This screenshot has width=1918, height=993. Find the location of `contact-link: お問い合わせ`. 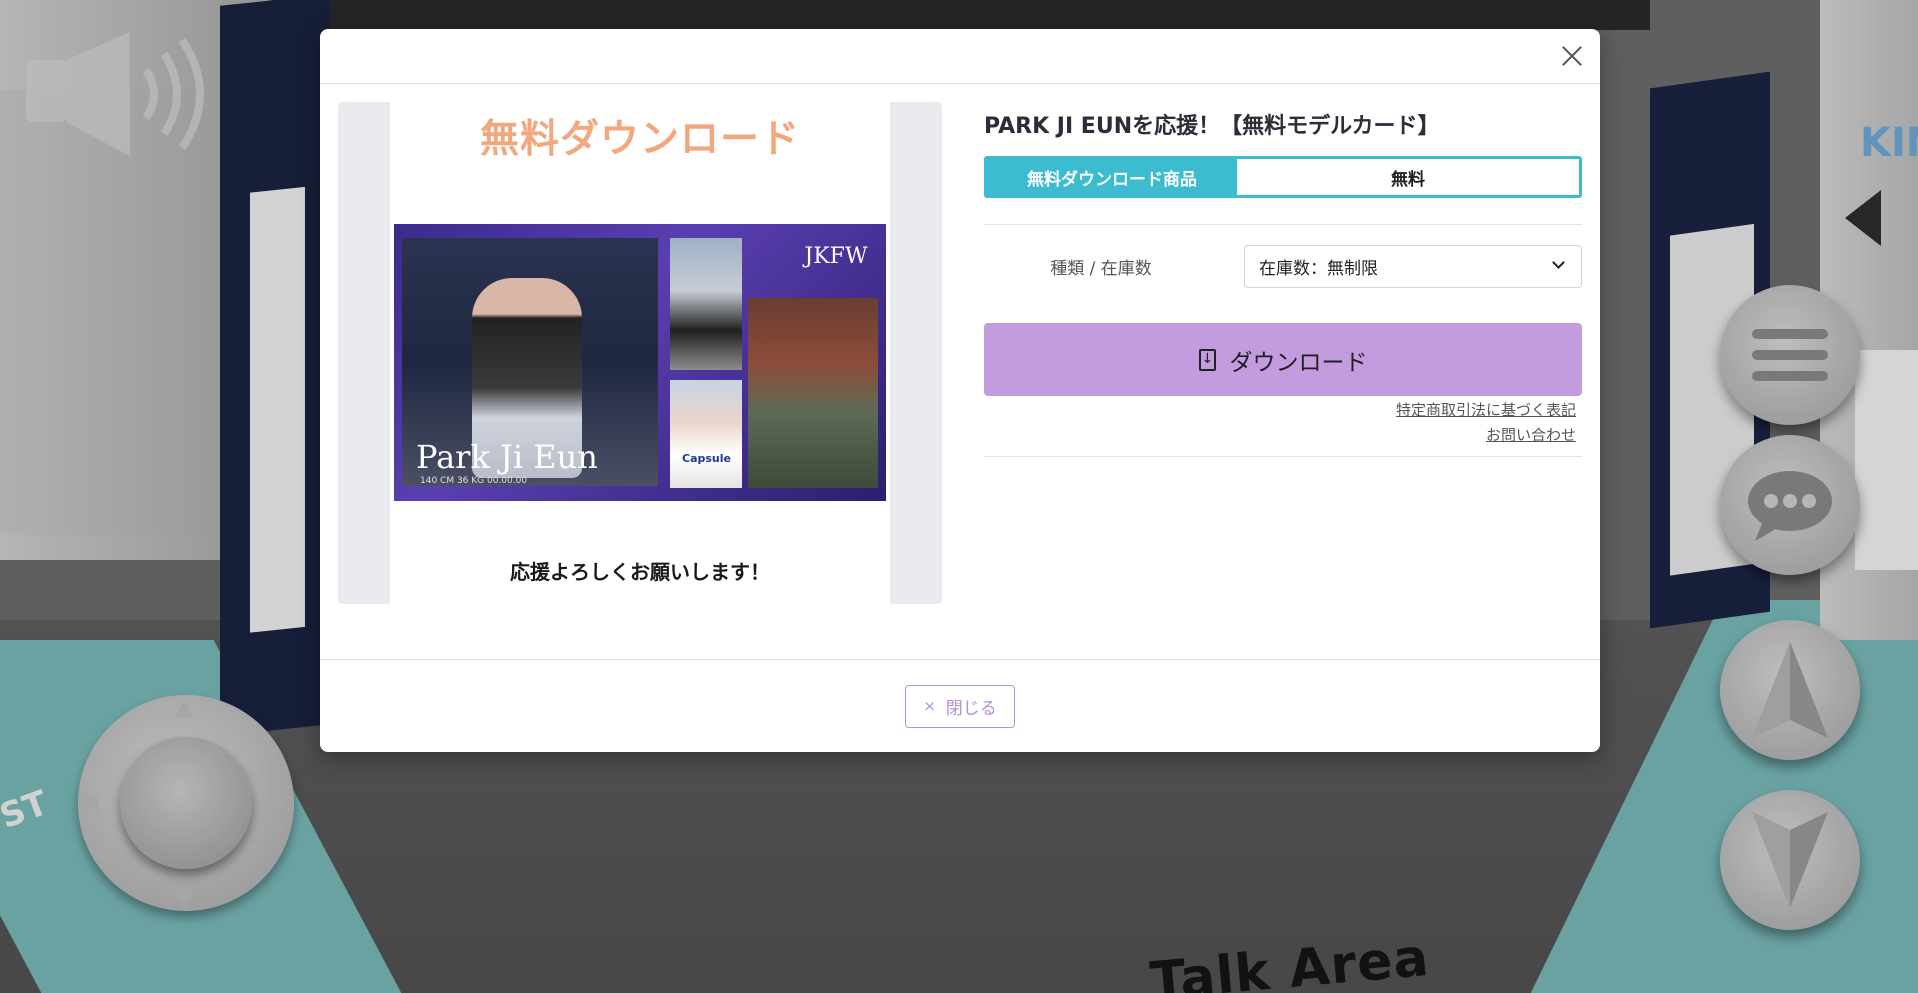

contact-link: お問い合わせ is located at coordinates (1280, 435).